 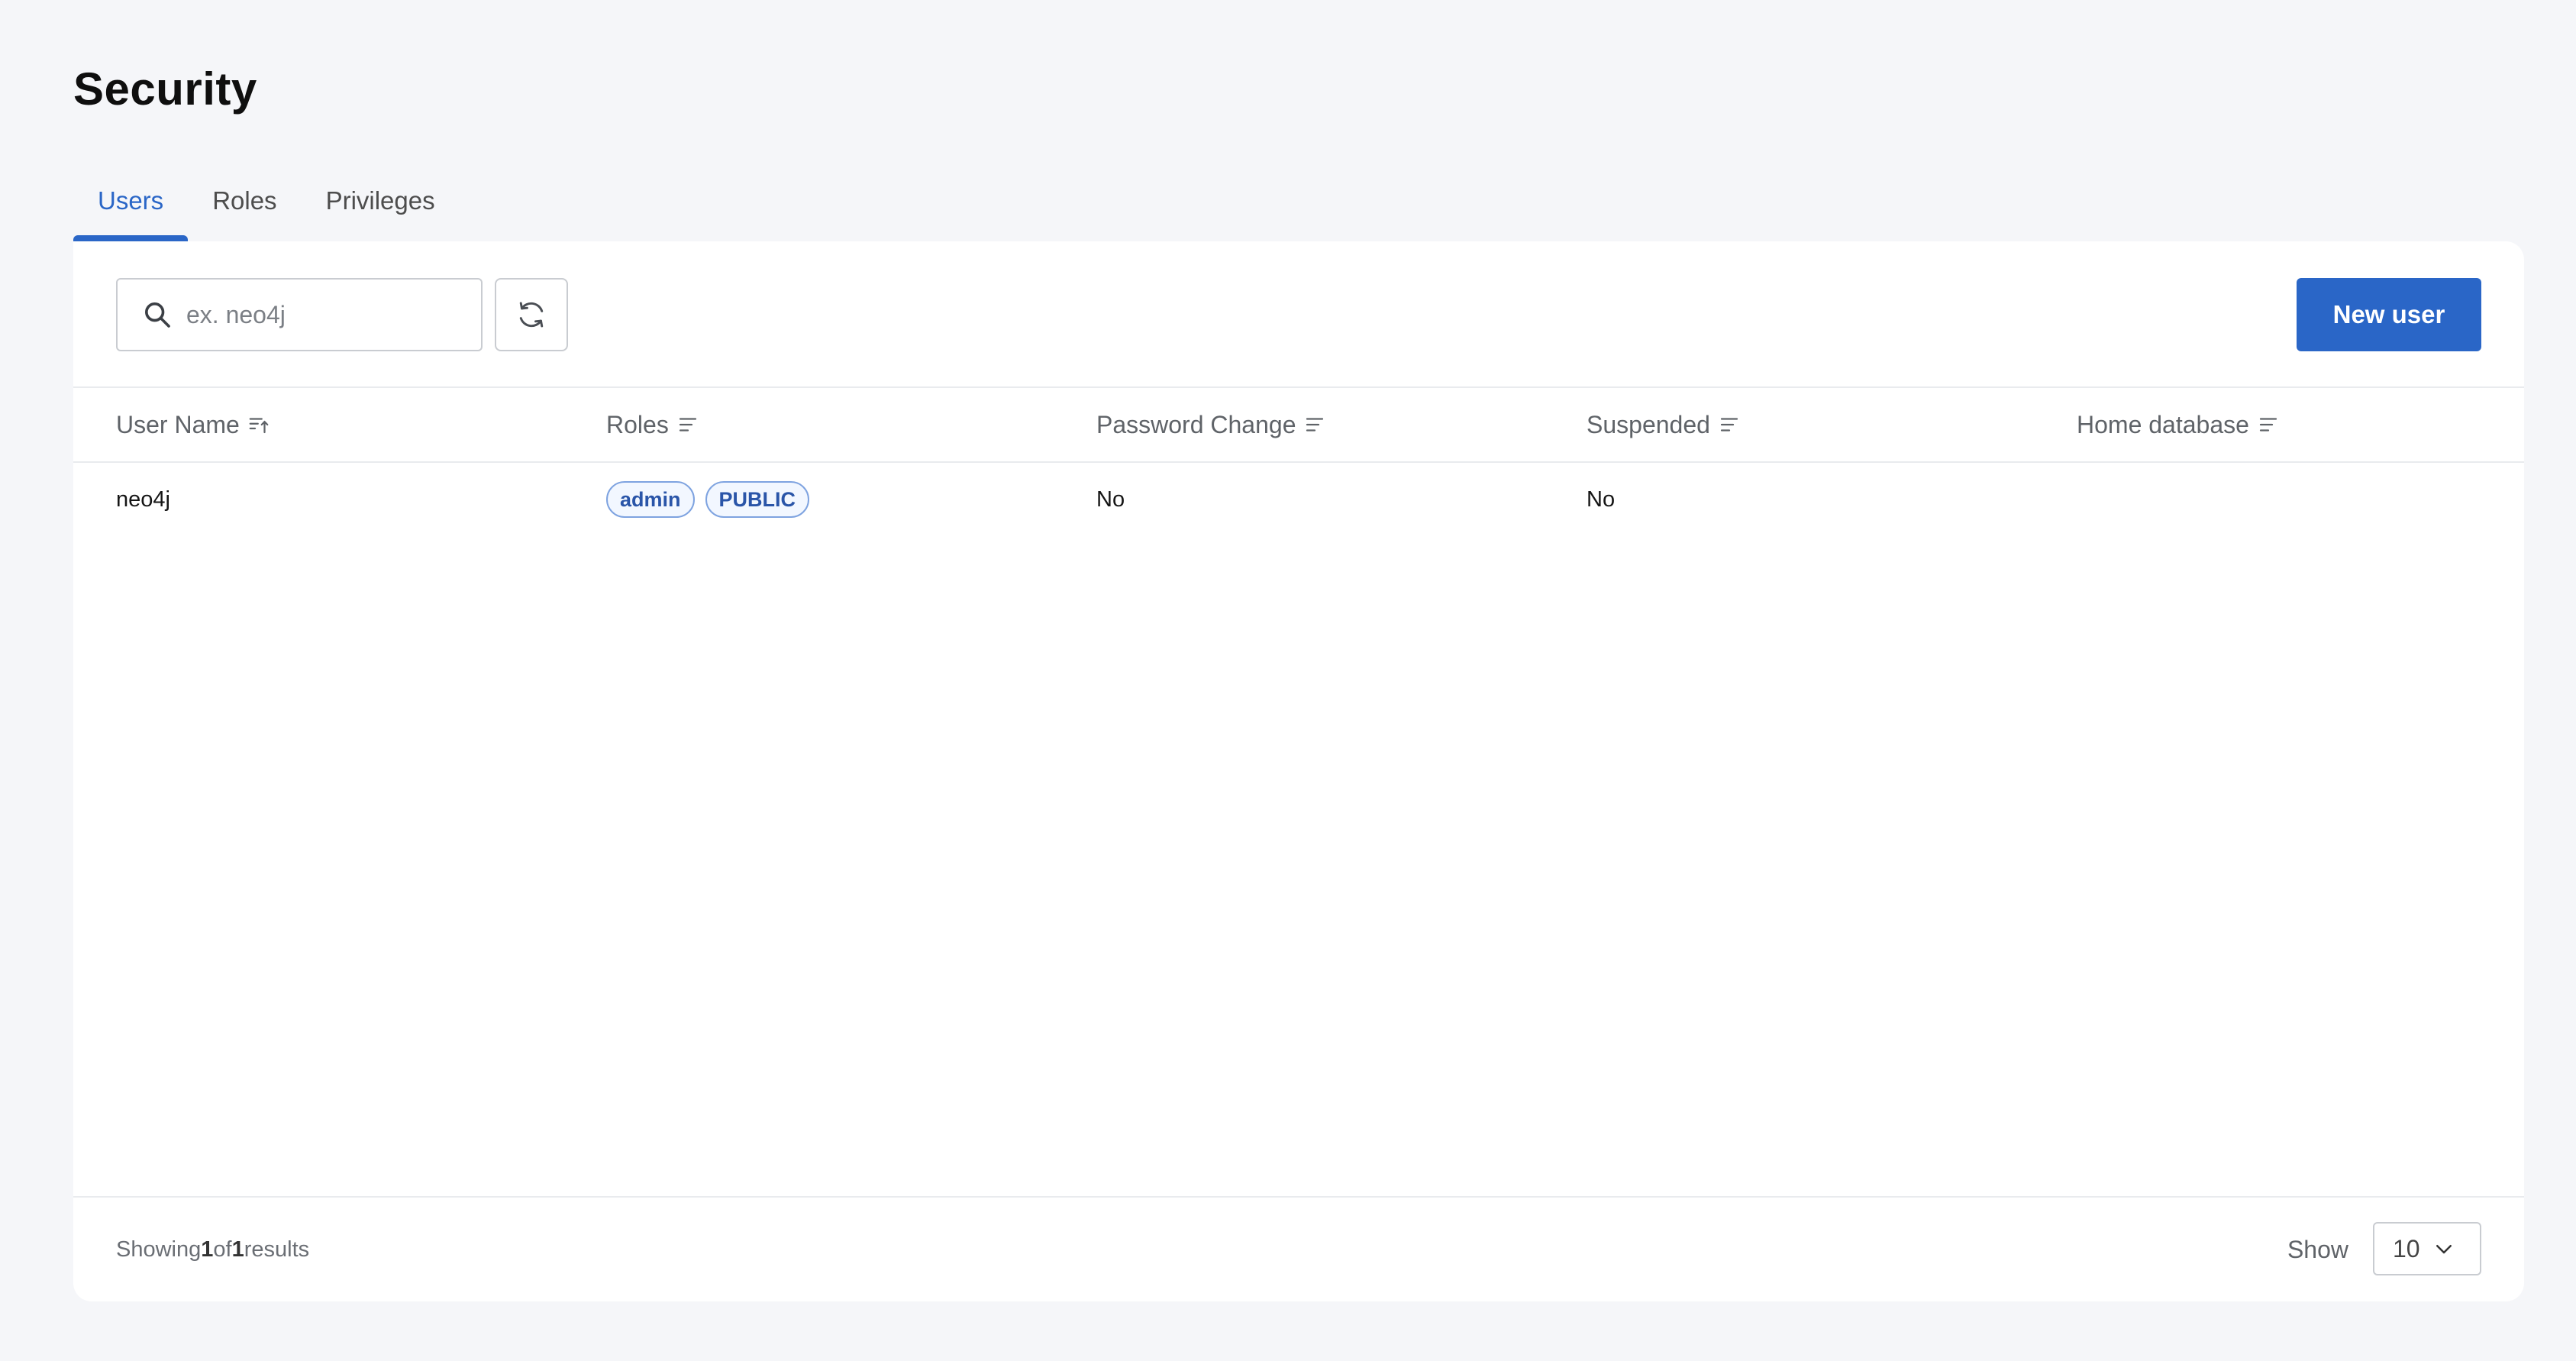 I want to click on table-row: neo4j admin PUBLIC No No, so click(x=1298, y=499).